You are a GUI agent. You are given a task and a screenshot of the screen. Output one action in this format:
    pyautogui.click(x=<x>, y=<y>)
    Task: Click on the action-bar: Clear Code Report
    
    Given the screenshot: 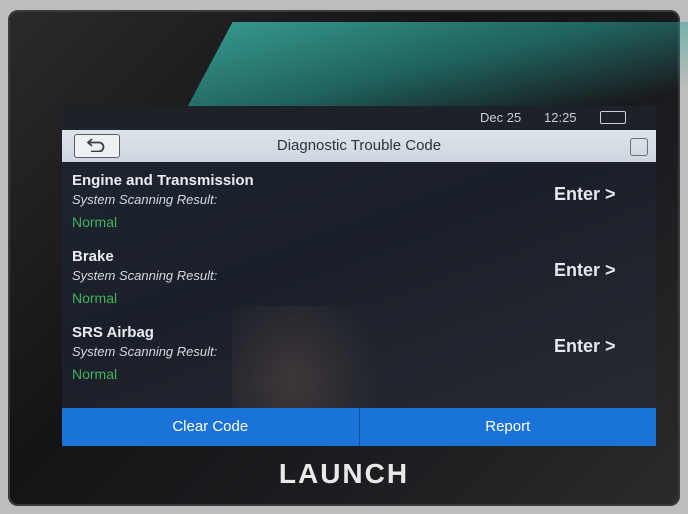 What is the action you would take?
    pyautogui.click(x=359, y=427)
    